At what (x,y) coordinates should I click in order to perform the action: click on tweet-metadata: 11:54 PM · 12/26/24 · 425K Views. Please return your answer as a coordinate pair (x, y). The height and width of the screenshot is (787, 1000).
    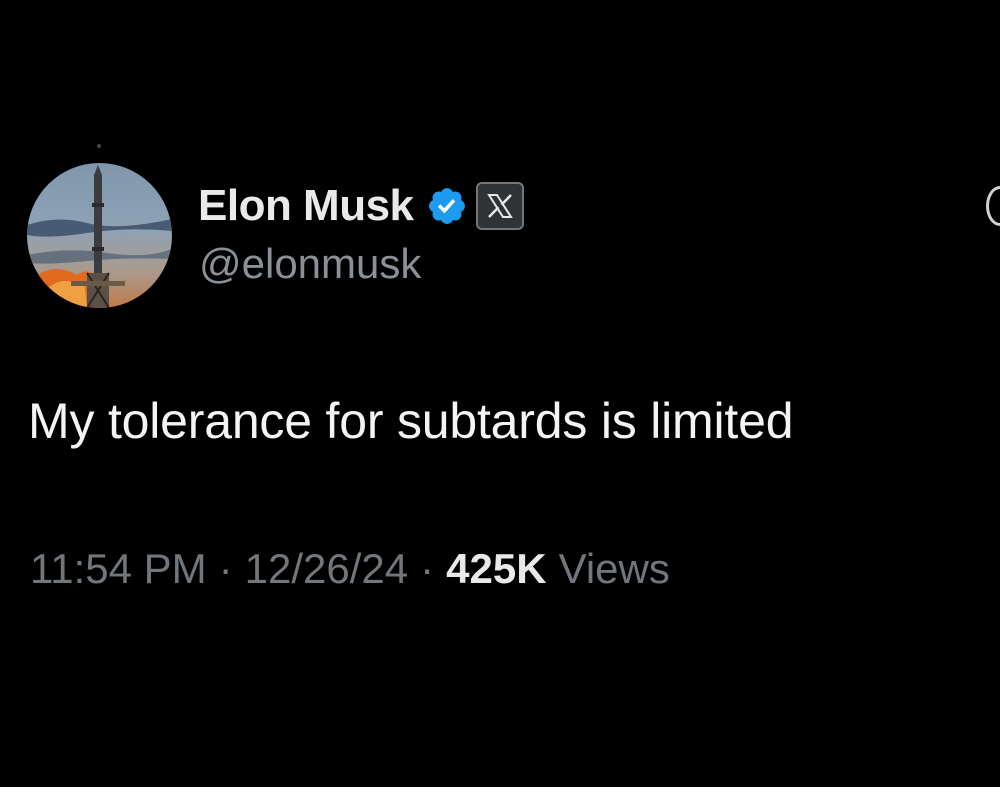
    Looking at the image, I should click on (350, 569).